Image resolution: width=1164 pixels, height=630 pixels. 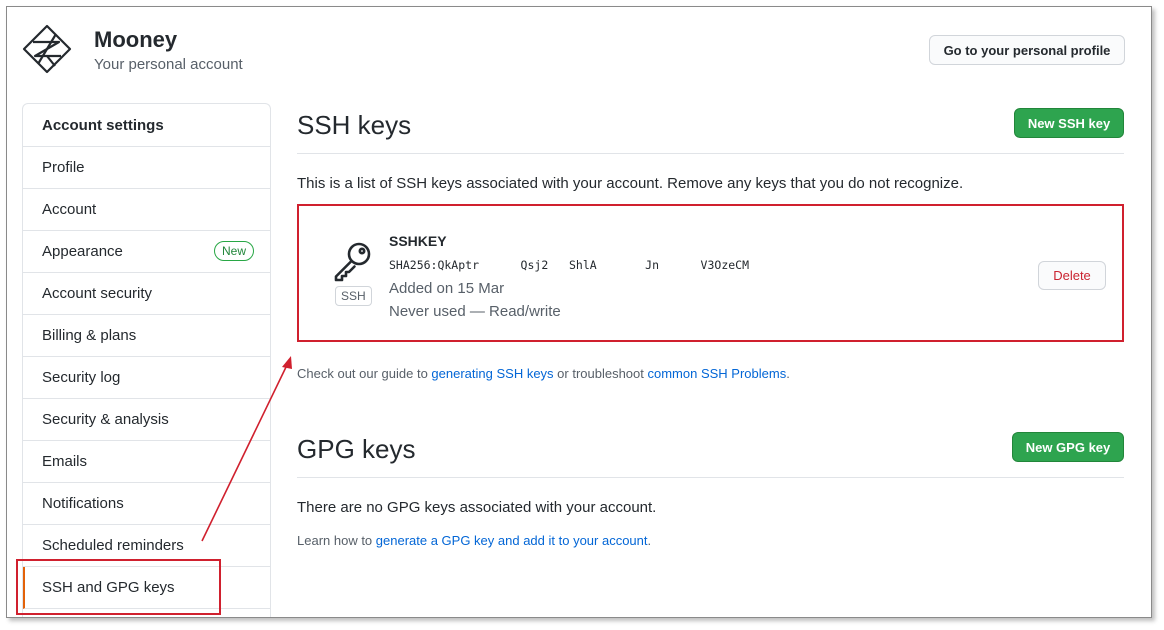 What do you see at coordinates (364, 373) in the screenshot?
I see `guide-prefix: Check out our guide to` at bounding box center [364, 373].